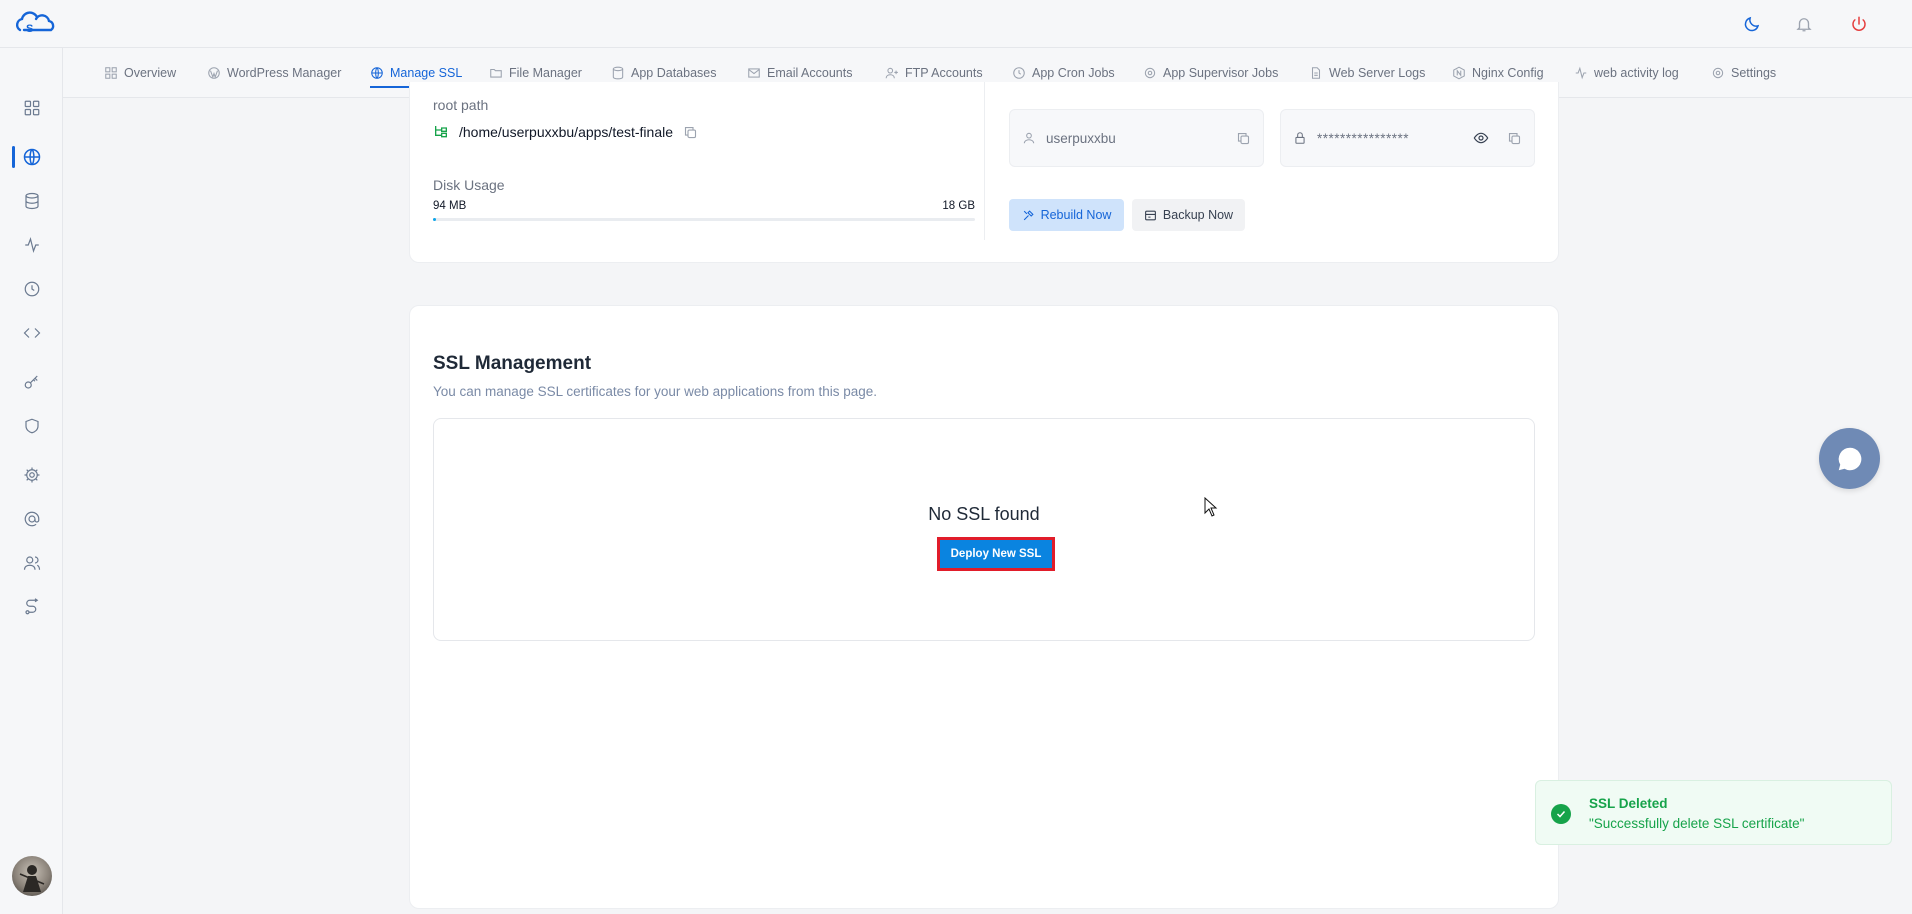  Describe the element at coordinates (32, 563) in the screenshot. I see `users-icon` at that location.